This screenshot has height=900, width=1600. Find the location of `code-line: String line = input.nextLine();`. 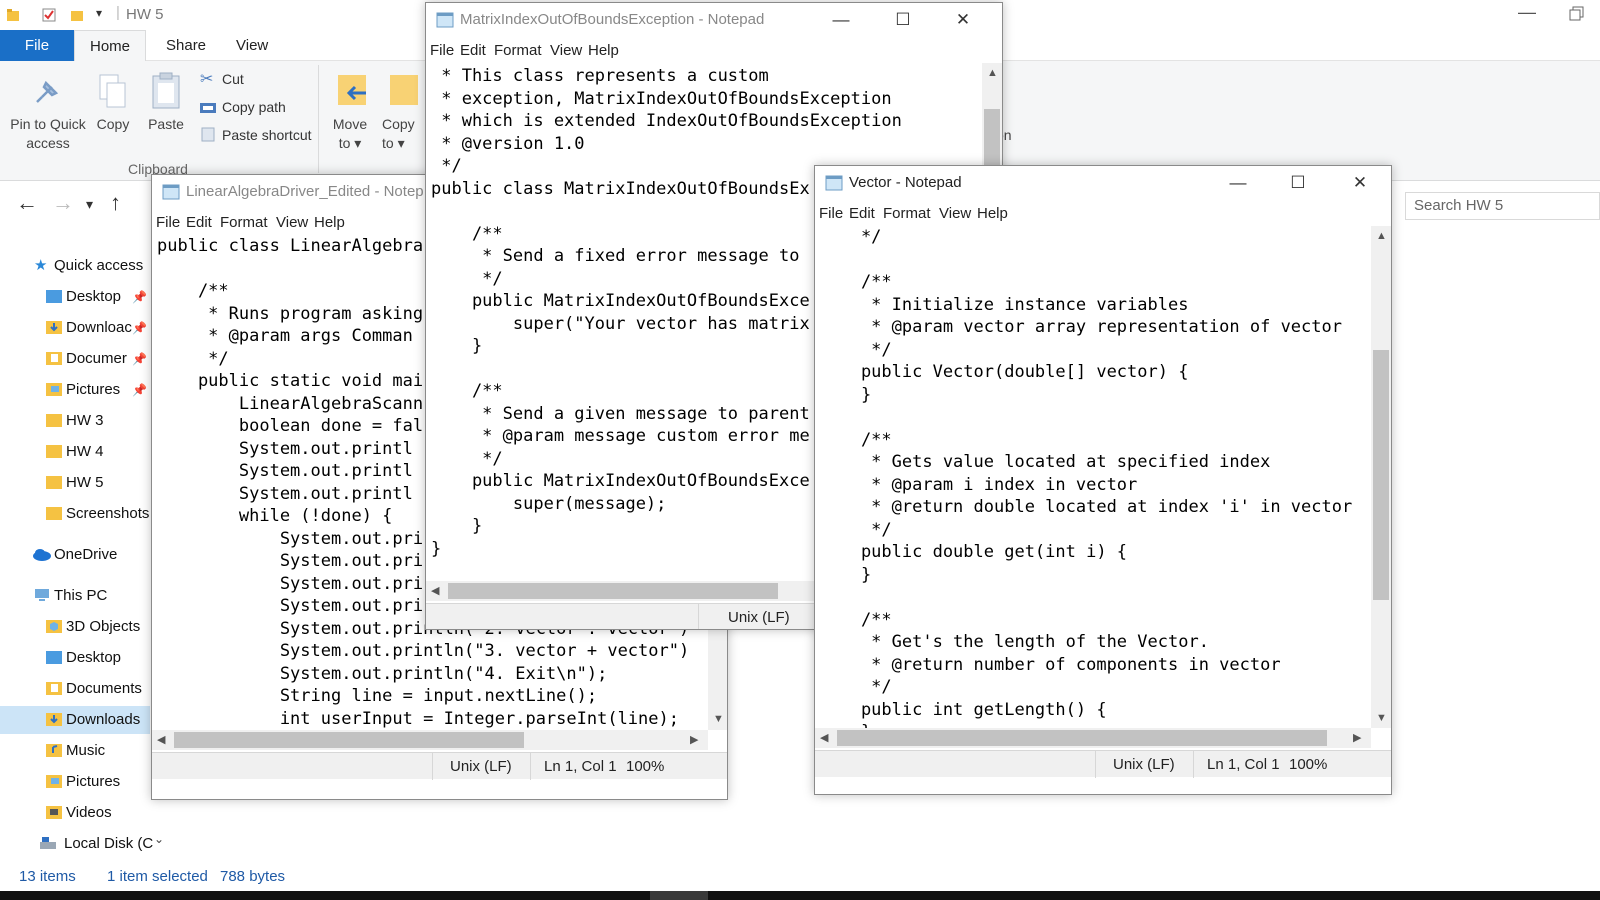

code-line: String line = input.nextLine(); is located at coordinates (377, 696).